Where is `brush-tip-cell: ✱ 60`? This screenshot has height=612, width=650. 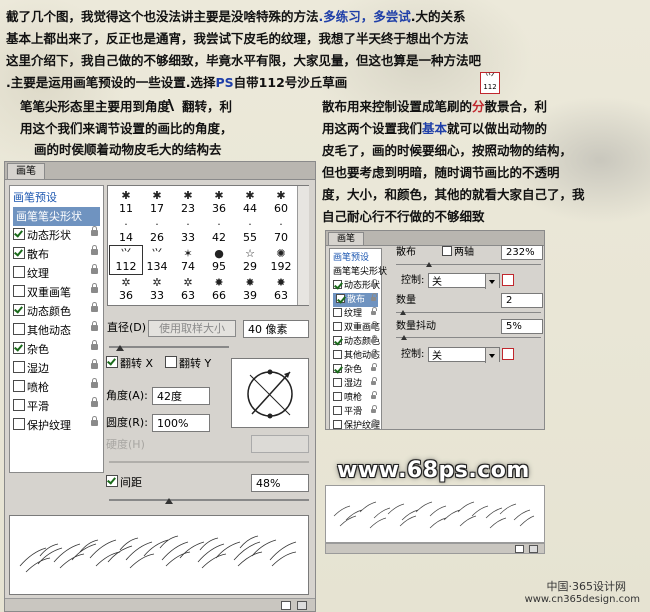 brush-tip-cell: ✱ 60 is located at coordinates (281, 202).